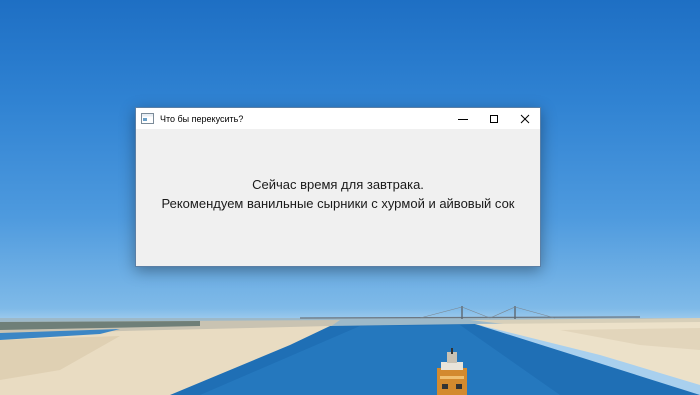  What do you see at coordinates (202, 118) in the screenshot?
I see `window-title: Что бы перекусить?` at bounding box center [202, 118].